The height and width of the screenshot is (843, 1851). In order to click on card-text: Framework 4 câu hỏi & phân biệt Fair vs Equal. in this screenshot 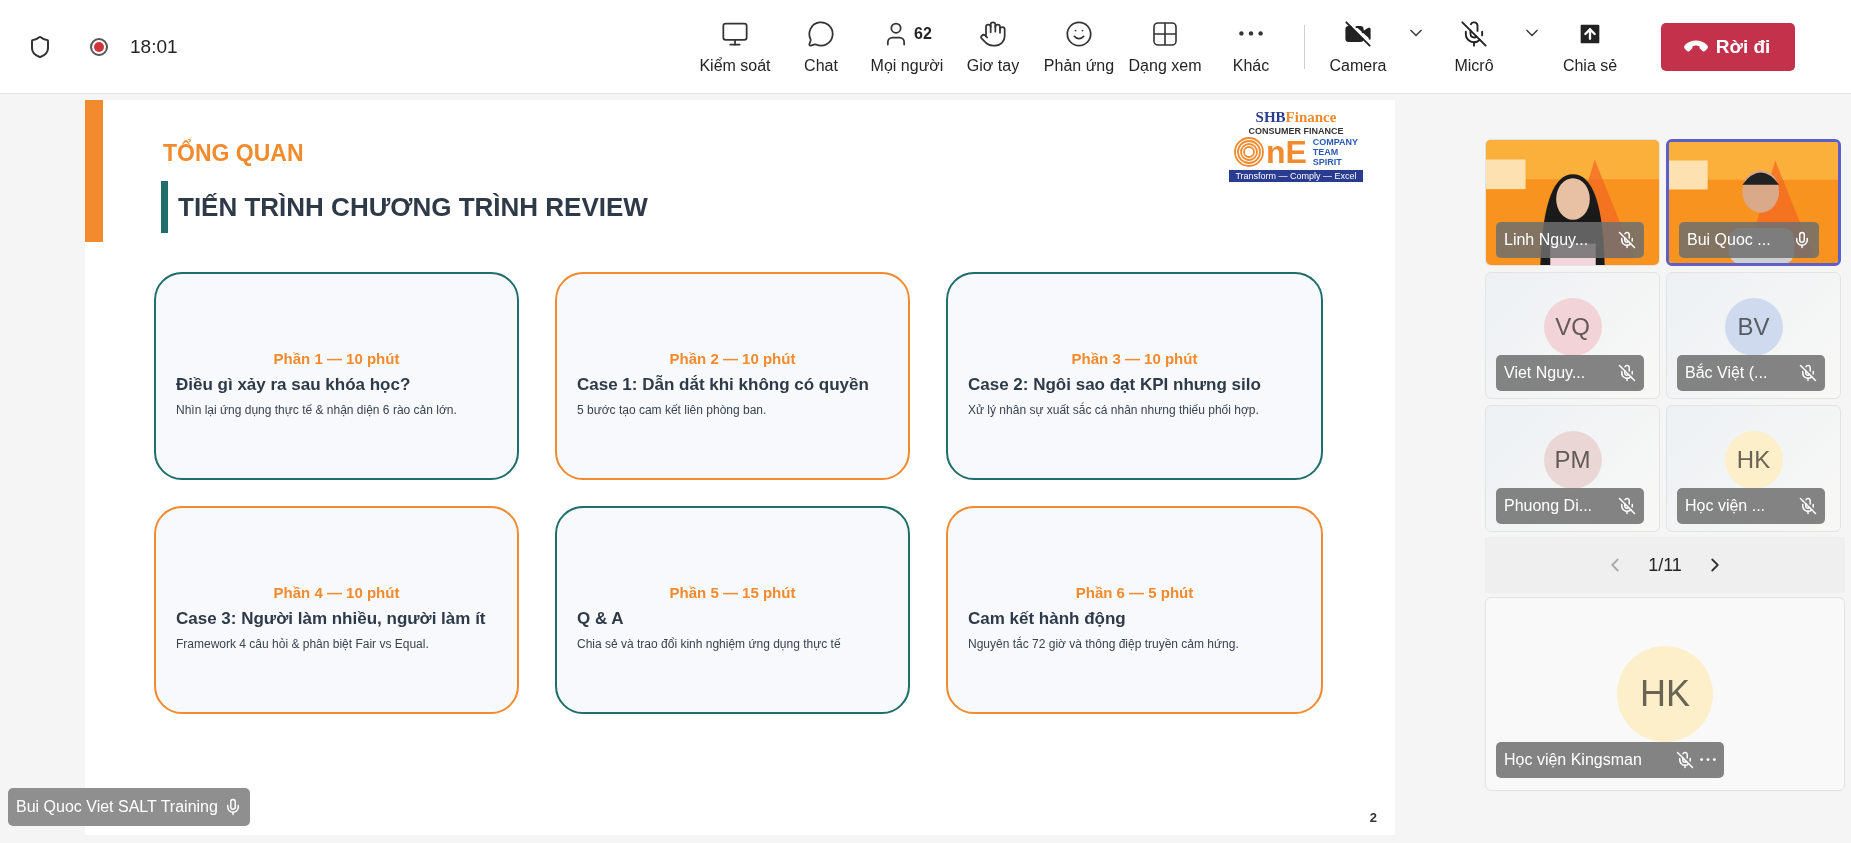, I will do `click(303, 643)`.